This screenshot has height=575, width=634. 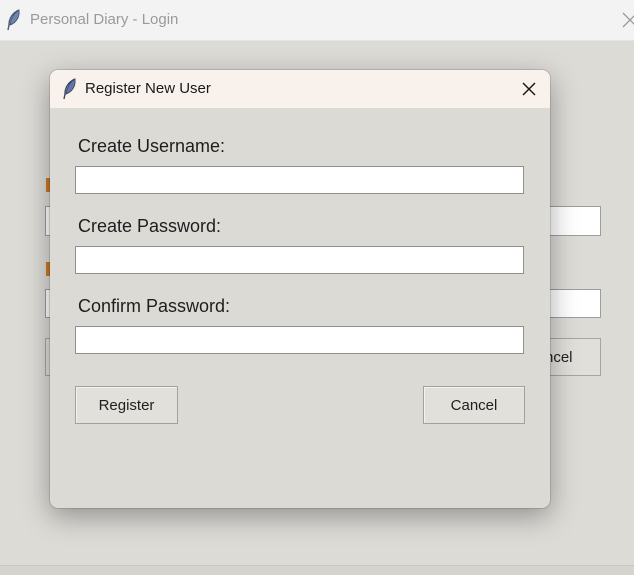 What do you see at coordinates (299, 260) in the screenshot?
I see `create-password-field` at bounding box center [299, 260].